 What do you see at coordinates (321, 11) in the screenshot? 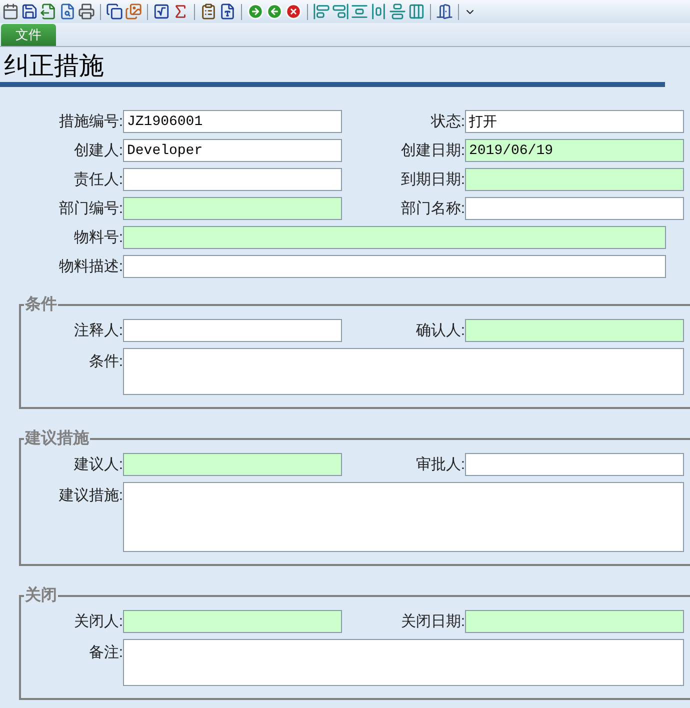
I see `align-left-icon` at bounding box center [321, 11].